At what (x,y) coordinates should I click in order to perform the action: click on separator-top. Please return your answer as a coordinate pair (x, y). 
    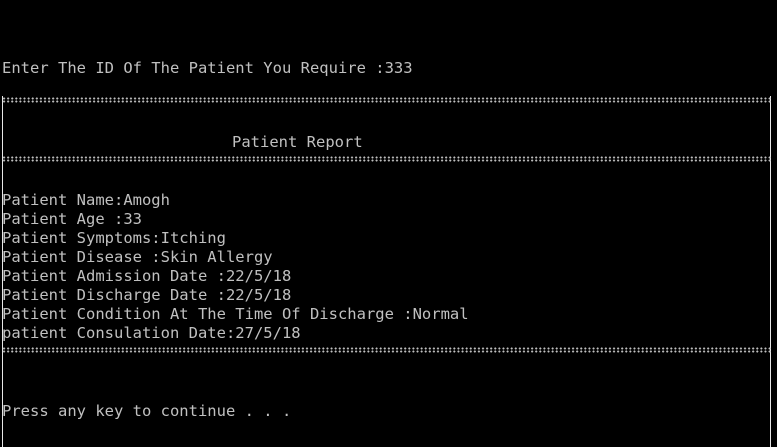
    Looking at the image, I should click on (387, 100).